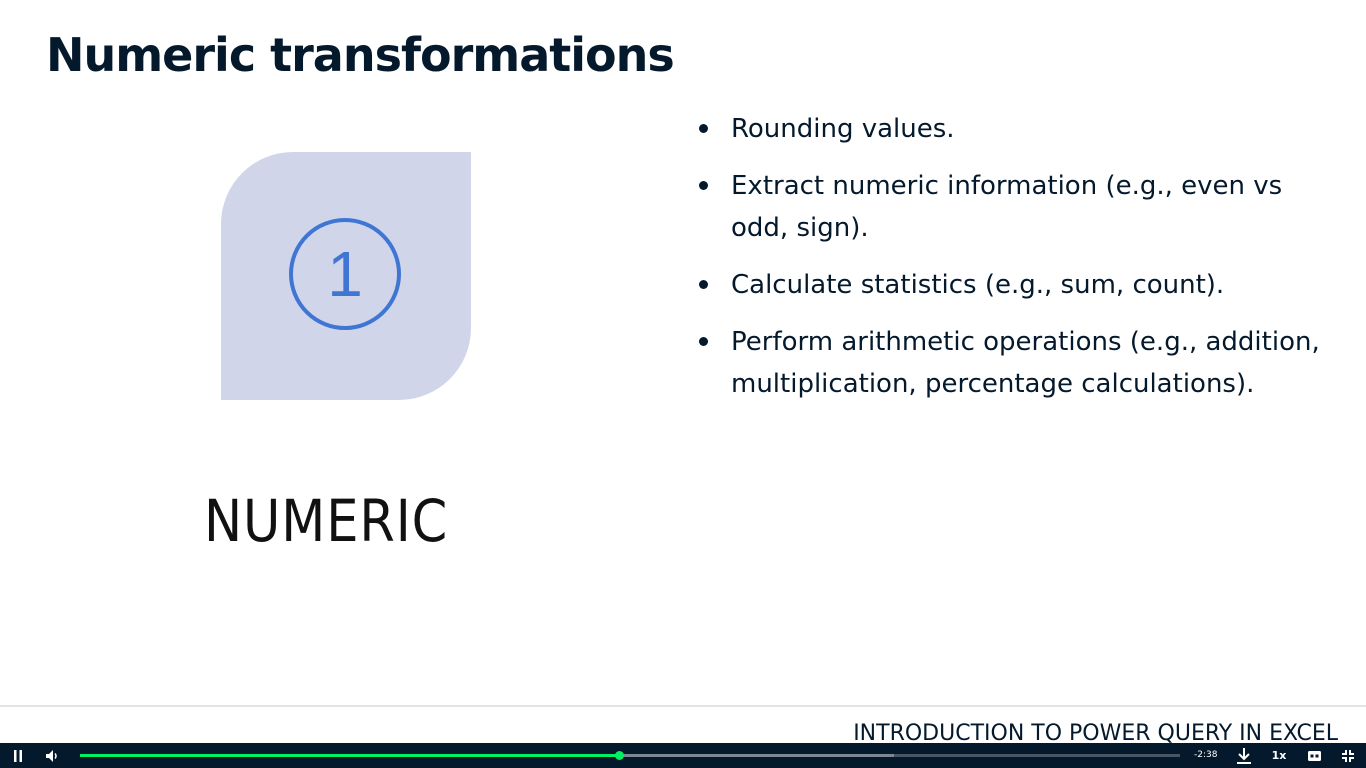 The width and height of the screenshot is (1366, 768). I want to click on pause-icon, so click(18, 755).